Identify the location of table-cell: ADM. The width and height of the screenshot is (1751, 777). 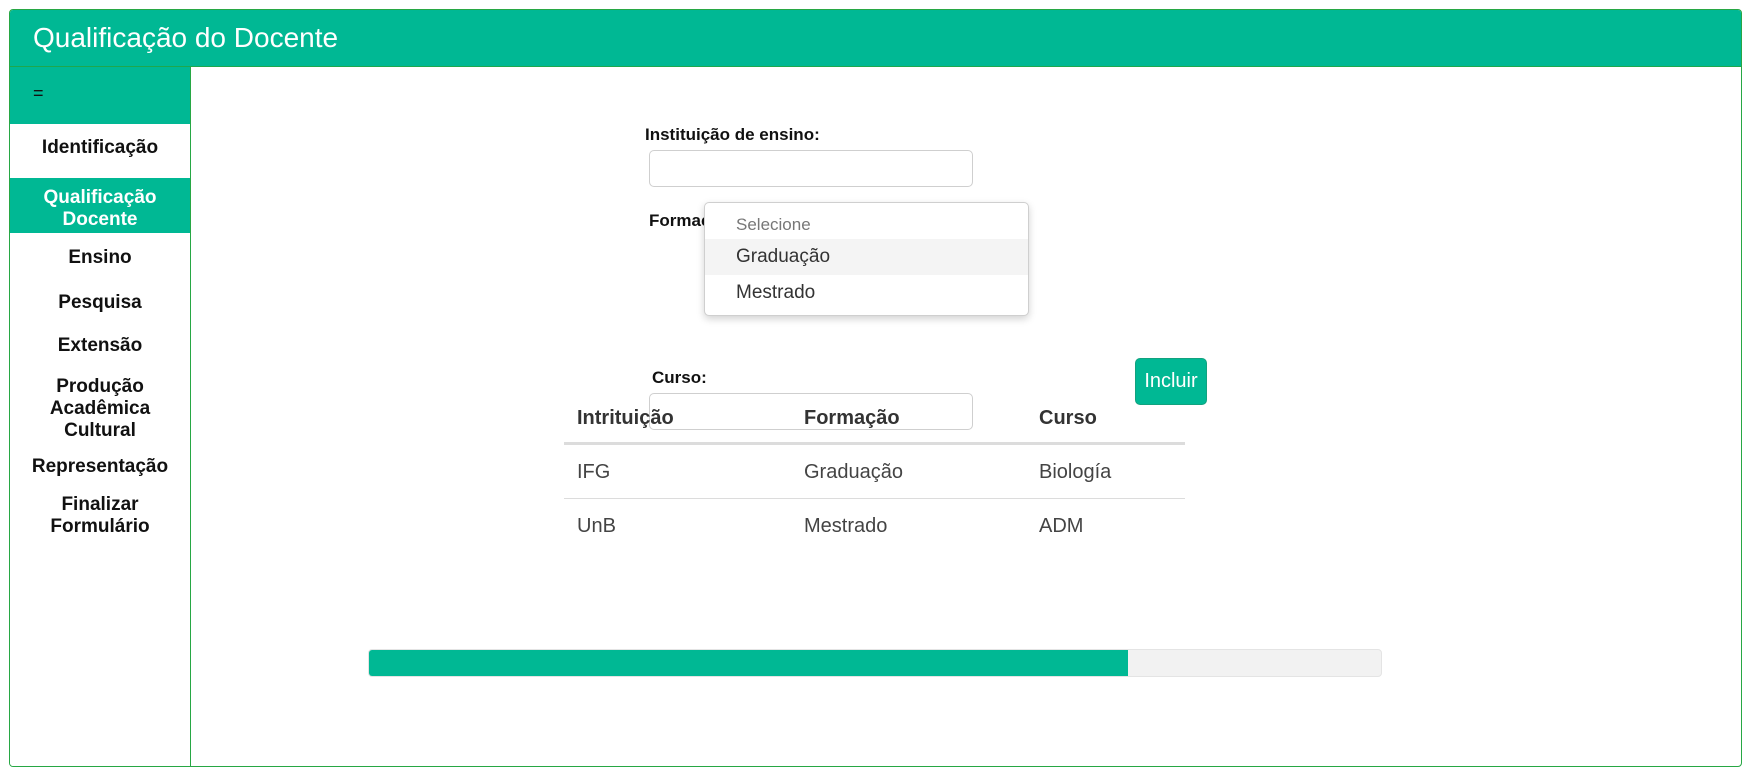
(1061, 526).